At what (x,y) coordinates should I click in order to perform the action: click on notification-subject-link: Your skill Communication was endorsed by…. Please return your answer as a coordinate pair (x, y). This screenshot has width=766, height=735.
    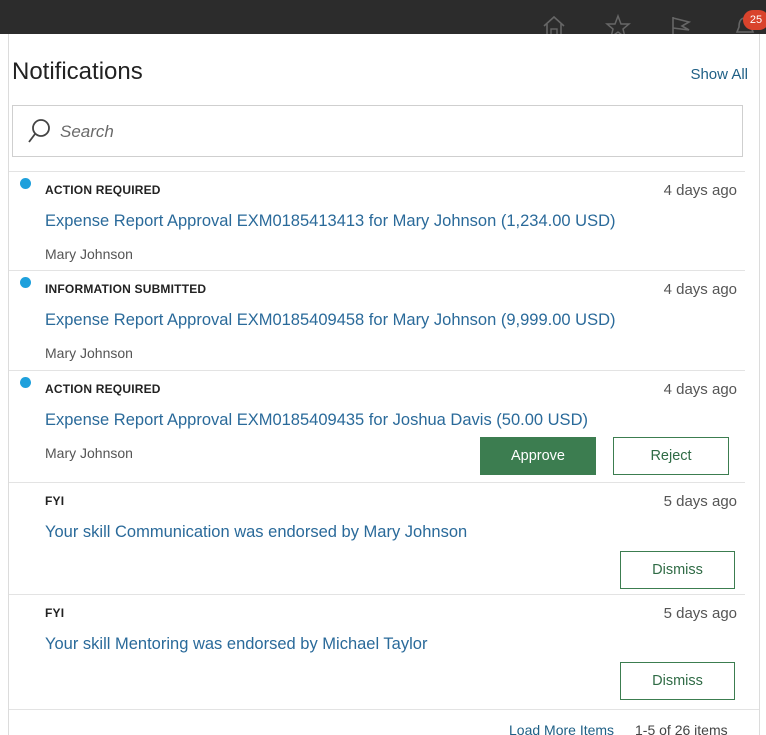
    Looking at the image, I should click on (256, 532).